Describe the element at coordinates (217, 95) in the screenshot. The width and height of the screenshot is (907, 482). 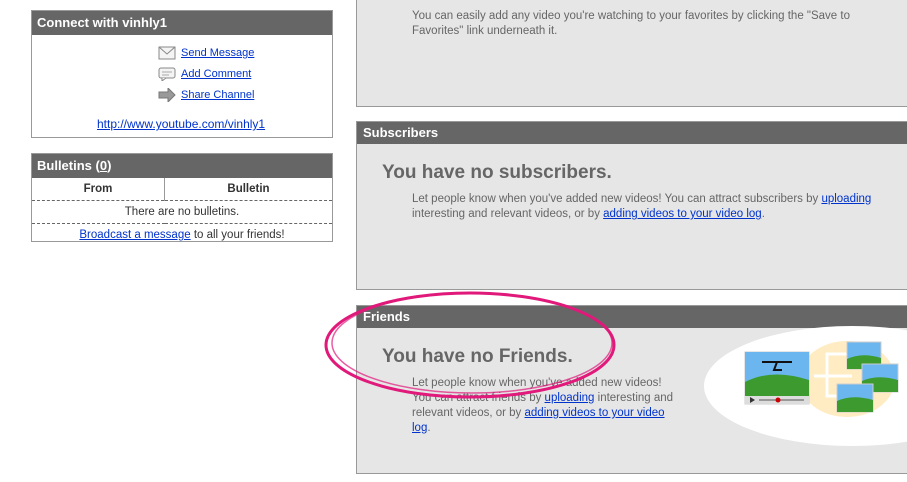
I see `share-channel-link: Share Channel` at that location.